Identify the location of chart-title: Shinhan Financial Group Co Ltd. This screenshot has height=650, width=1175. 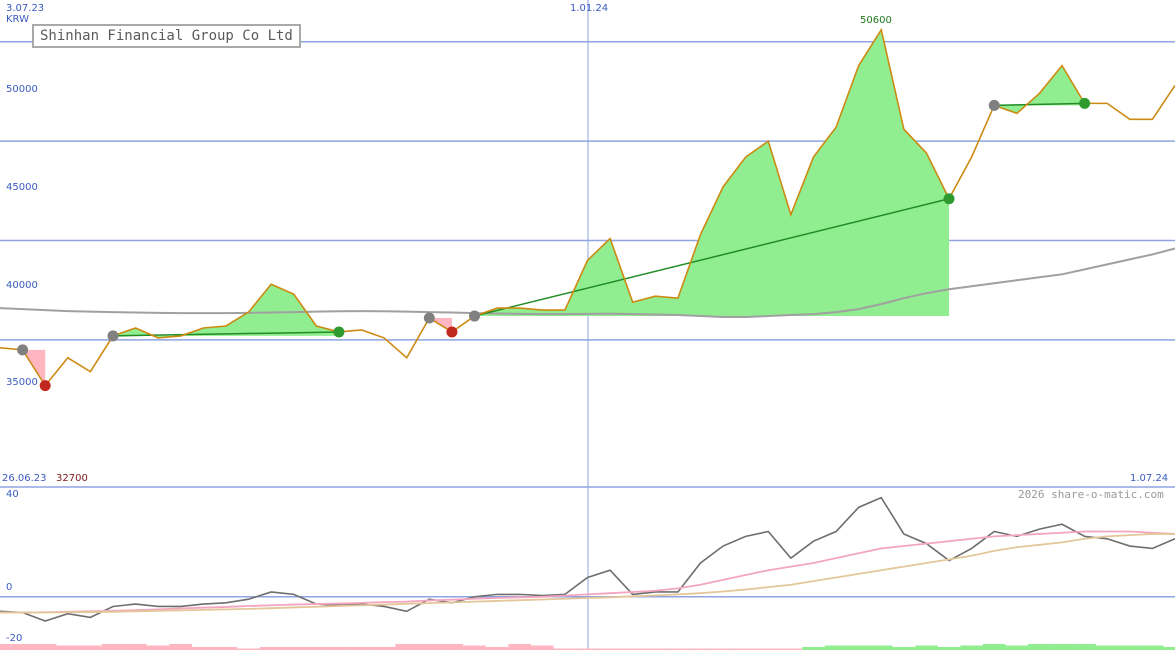
(166, 36).